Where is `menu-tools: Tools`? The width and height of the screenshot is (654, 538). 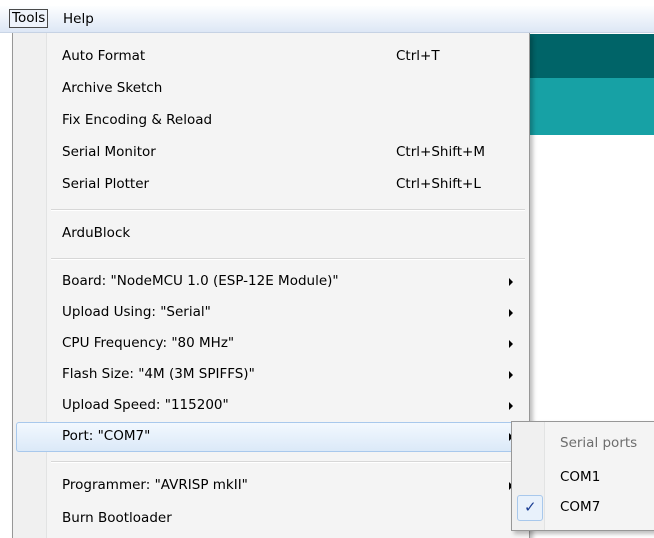
menu-tools: Tools is located at coordinates (29, 18).